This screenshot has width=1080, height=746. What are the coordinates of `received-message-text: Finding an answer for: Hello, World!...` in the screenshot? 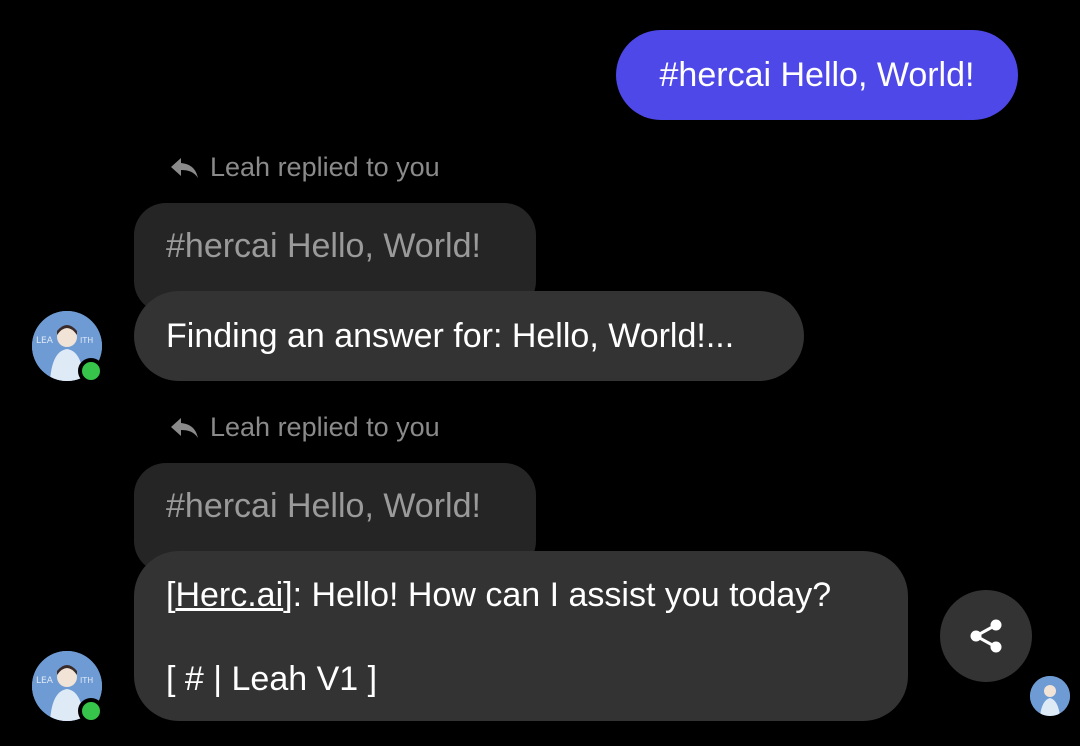 It's located at (450, 335).